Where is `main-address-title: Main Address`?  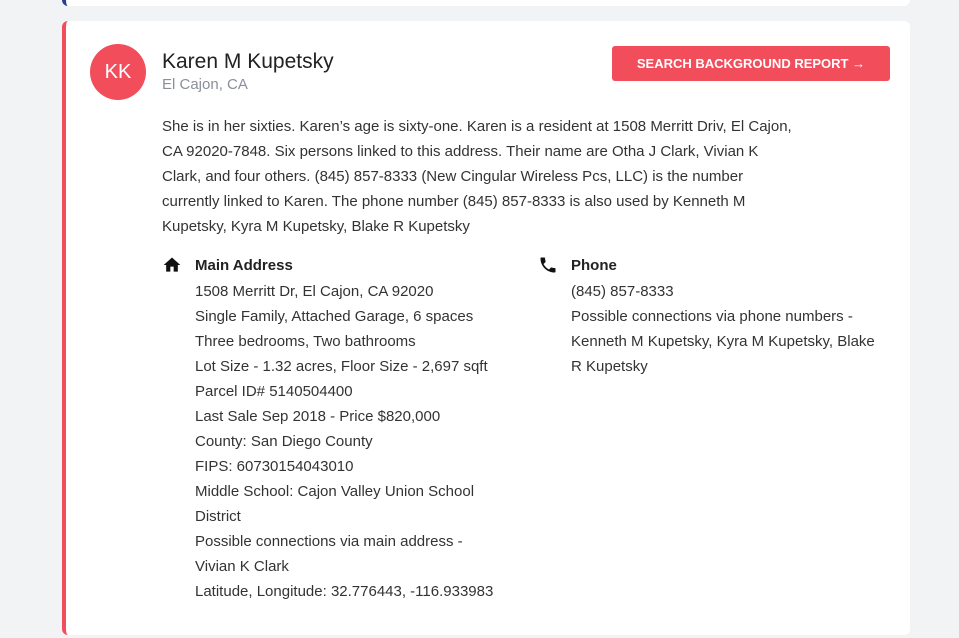 main-address-title: Main Address is located at coordinates (244, 265).